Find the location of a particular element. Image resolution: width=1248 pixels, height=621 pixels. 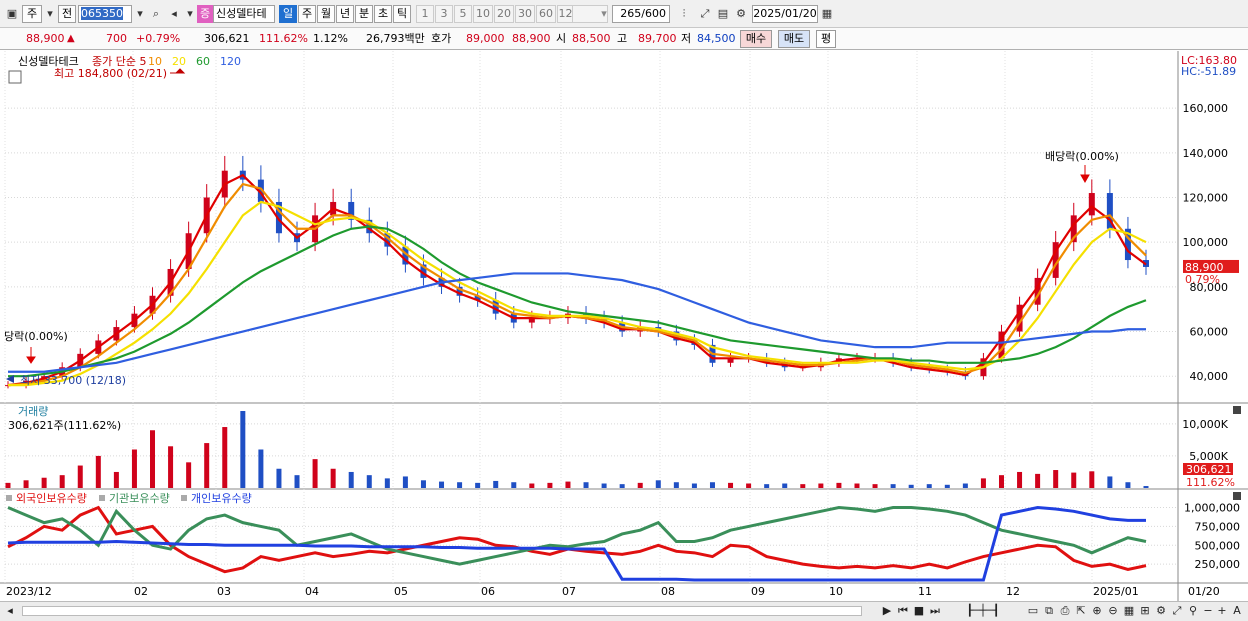

sound-icon: ◂ is located at coordinates (174, 14).